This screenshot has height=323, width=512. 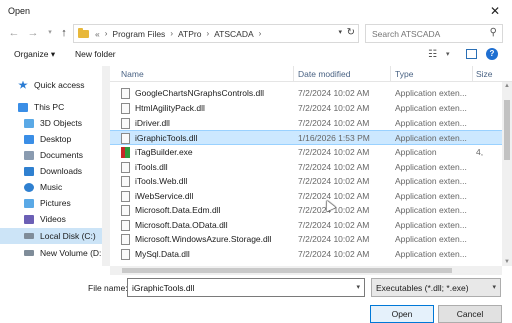 What do you see at coordinates (51, 203) in the screenshot?
I see `sidebar-item-pictures: Pictures` at bounding box center [51, 203].